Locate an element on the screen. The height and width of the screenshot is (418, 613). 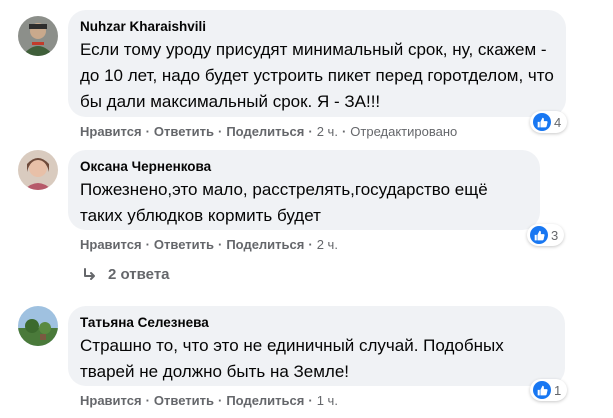
reaction-count: 4 is located at coordinates (549, 122).